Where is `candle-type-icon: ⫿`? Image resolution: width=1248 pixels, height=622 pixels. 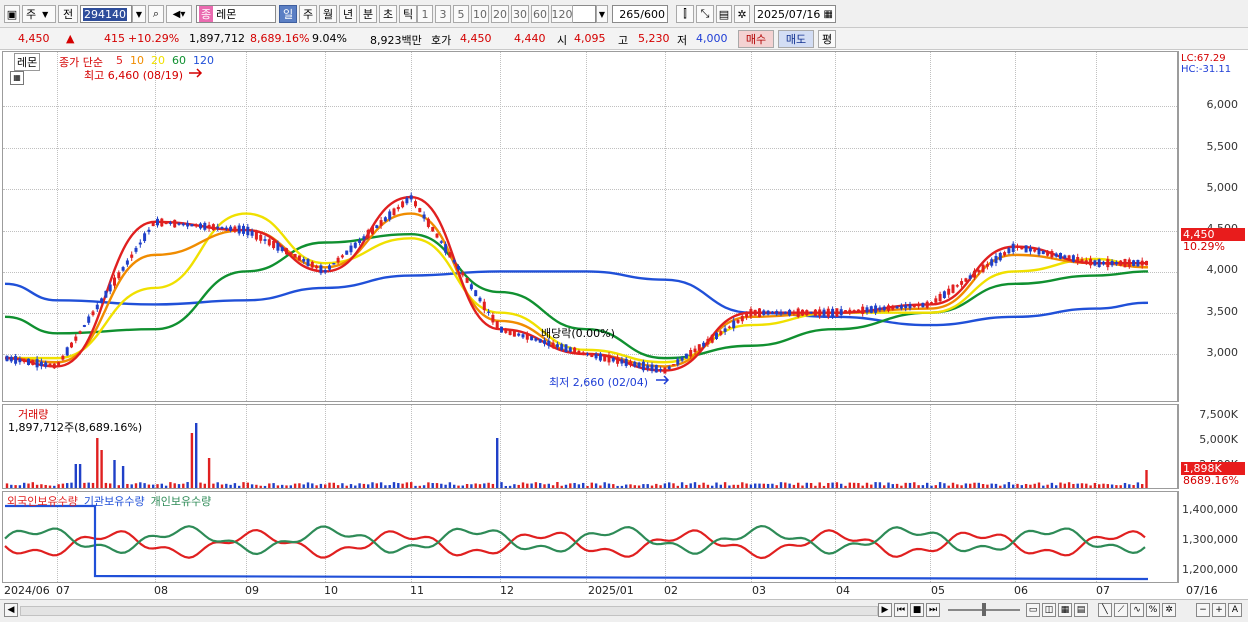
candle-type-icon: ⫿ is located at coordinates (685, 14).